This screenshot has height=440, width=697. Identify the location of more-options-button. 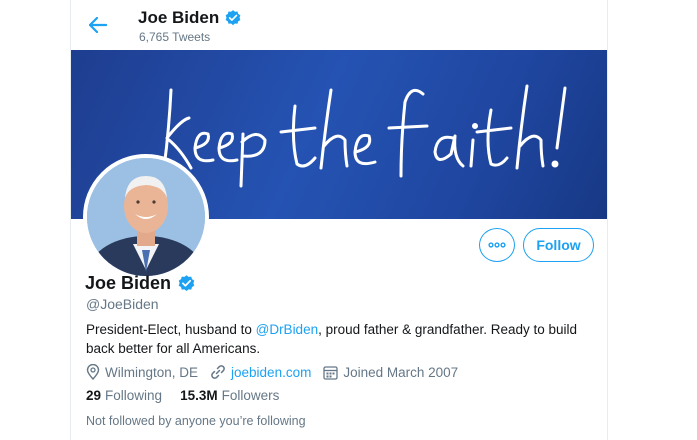
(497, 245).